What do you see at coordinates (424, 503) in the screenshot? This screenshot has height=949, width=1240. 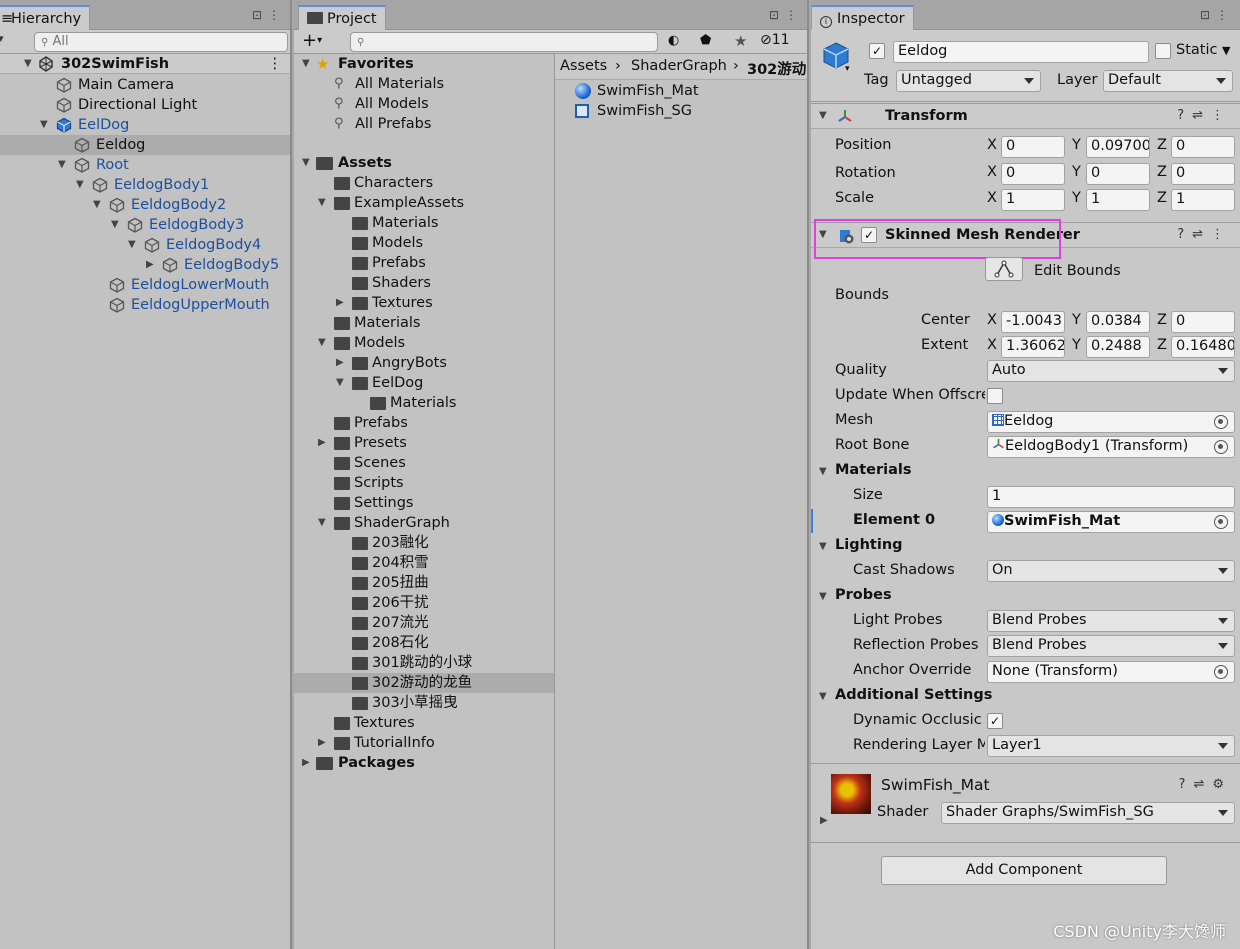 I see `folder-tree-item: Settings` at bounding box center [424, 503].